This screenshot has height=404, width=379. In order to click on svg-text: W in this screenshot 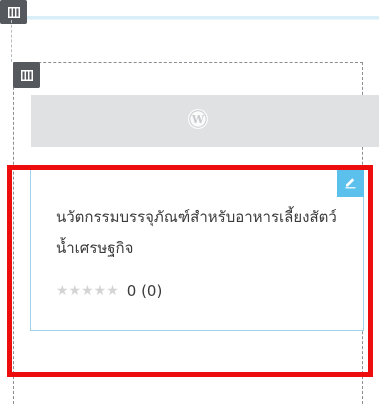, I will do `click(198, 119)`.